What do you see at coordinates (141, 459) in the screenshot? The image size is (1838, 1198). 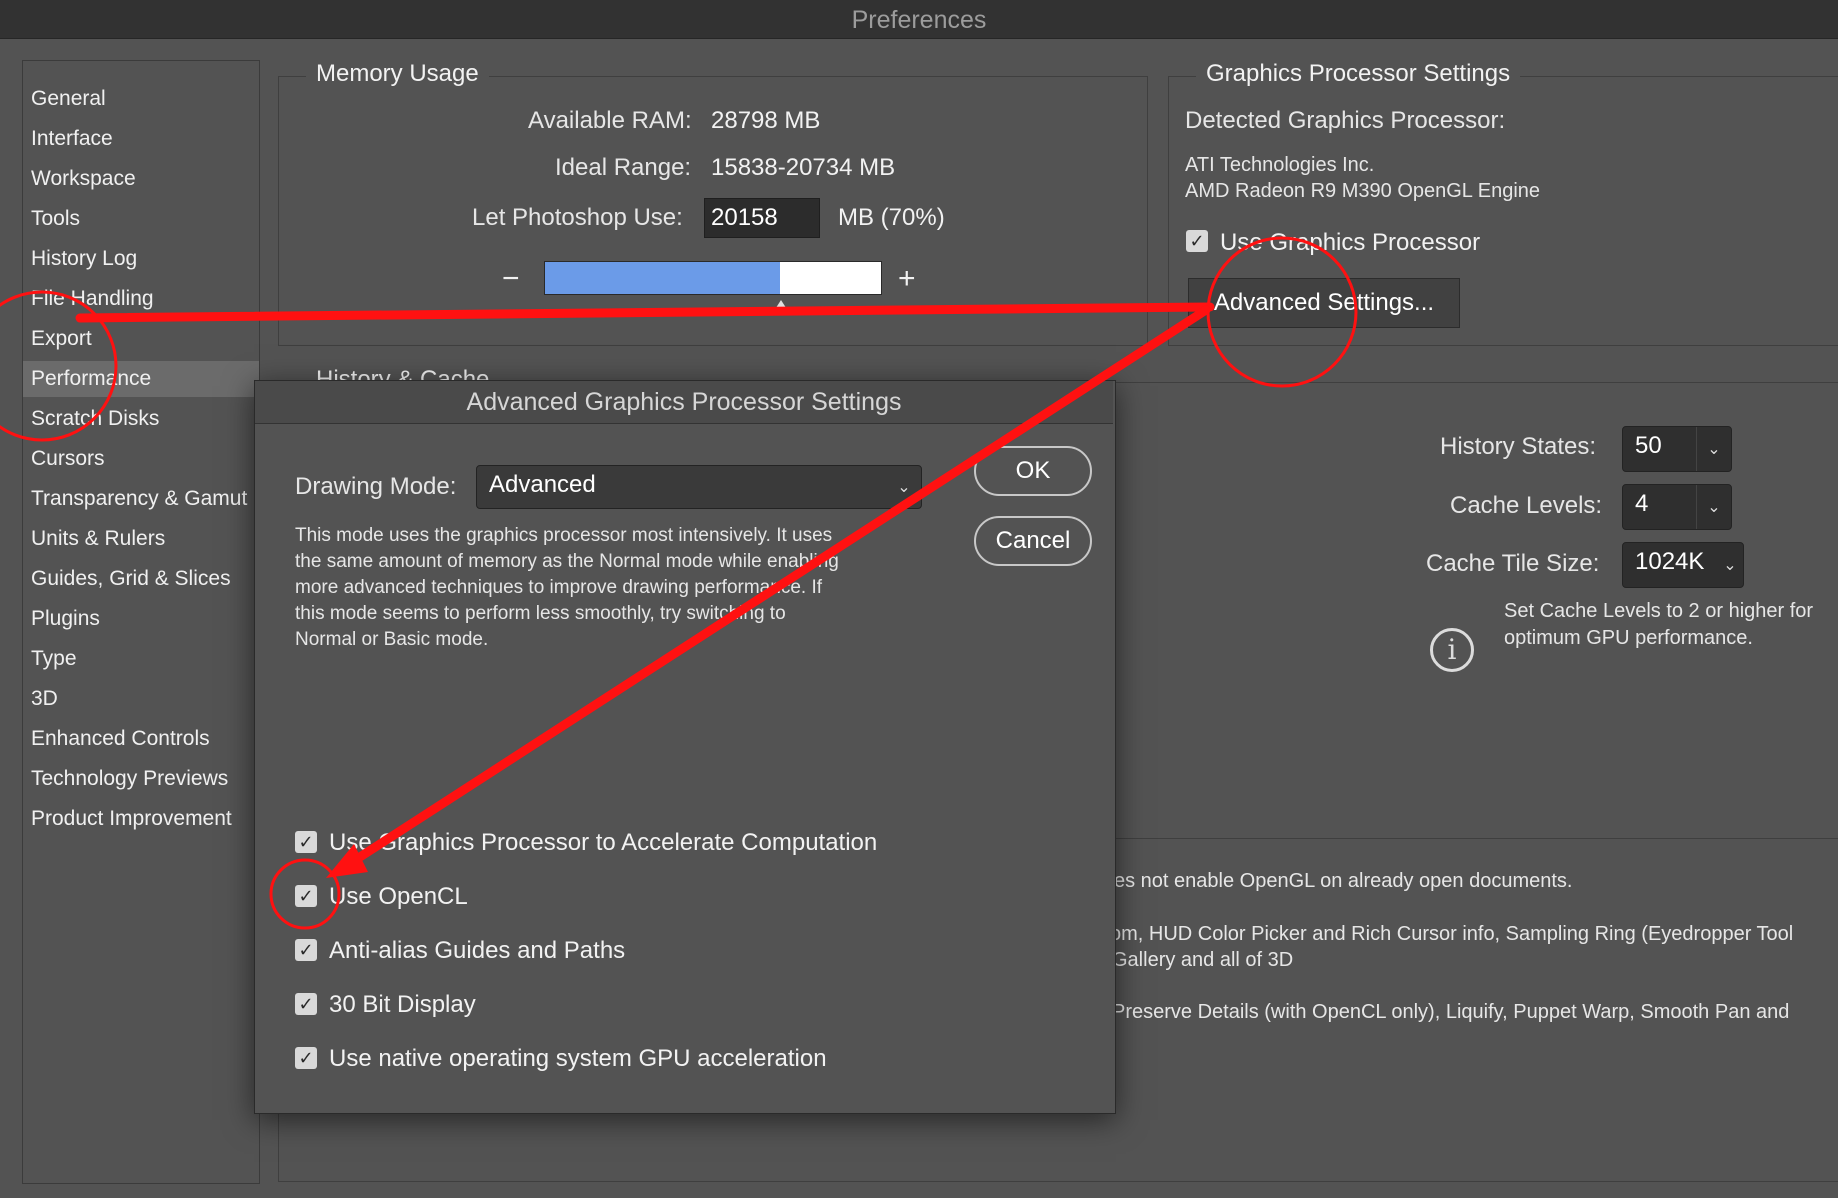 I see `sidebar-item-cursors: Cursors` at bounding box center [141, 459].